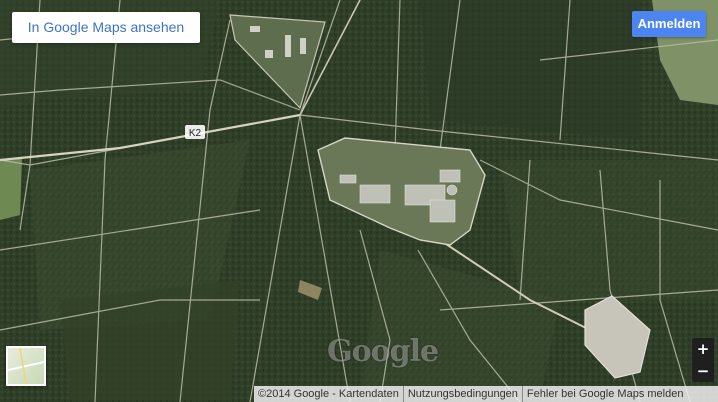 Image resolution: width=718 pixels, height=402 pixels. I want to click on google-watermark: Google, so click(383, 351).